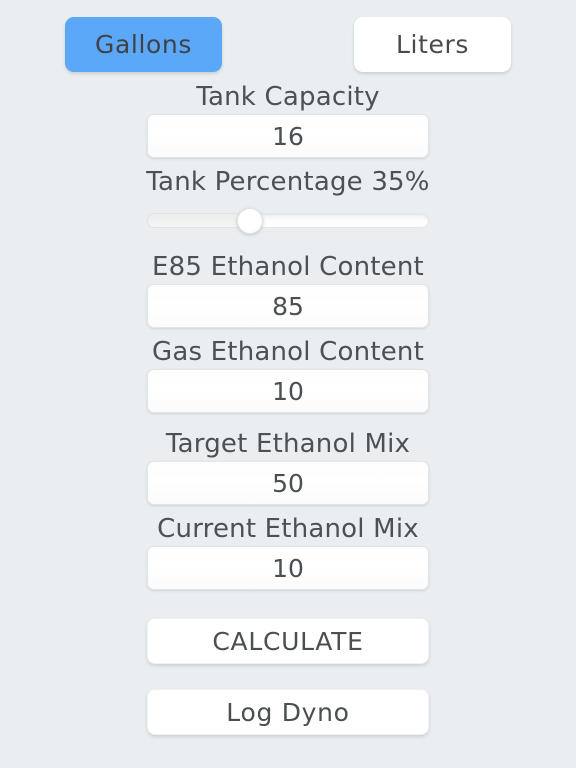 The image size is (576, 768). Describe the element at coordinates (288, 529) in the screenshot. I see `current-ethanol-mix-label: Current Ethanol Mix` at that location.